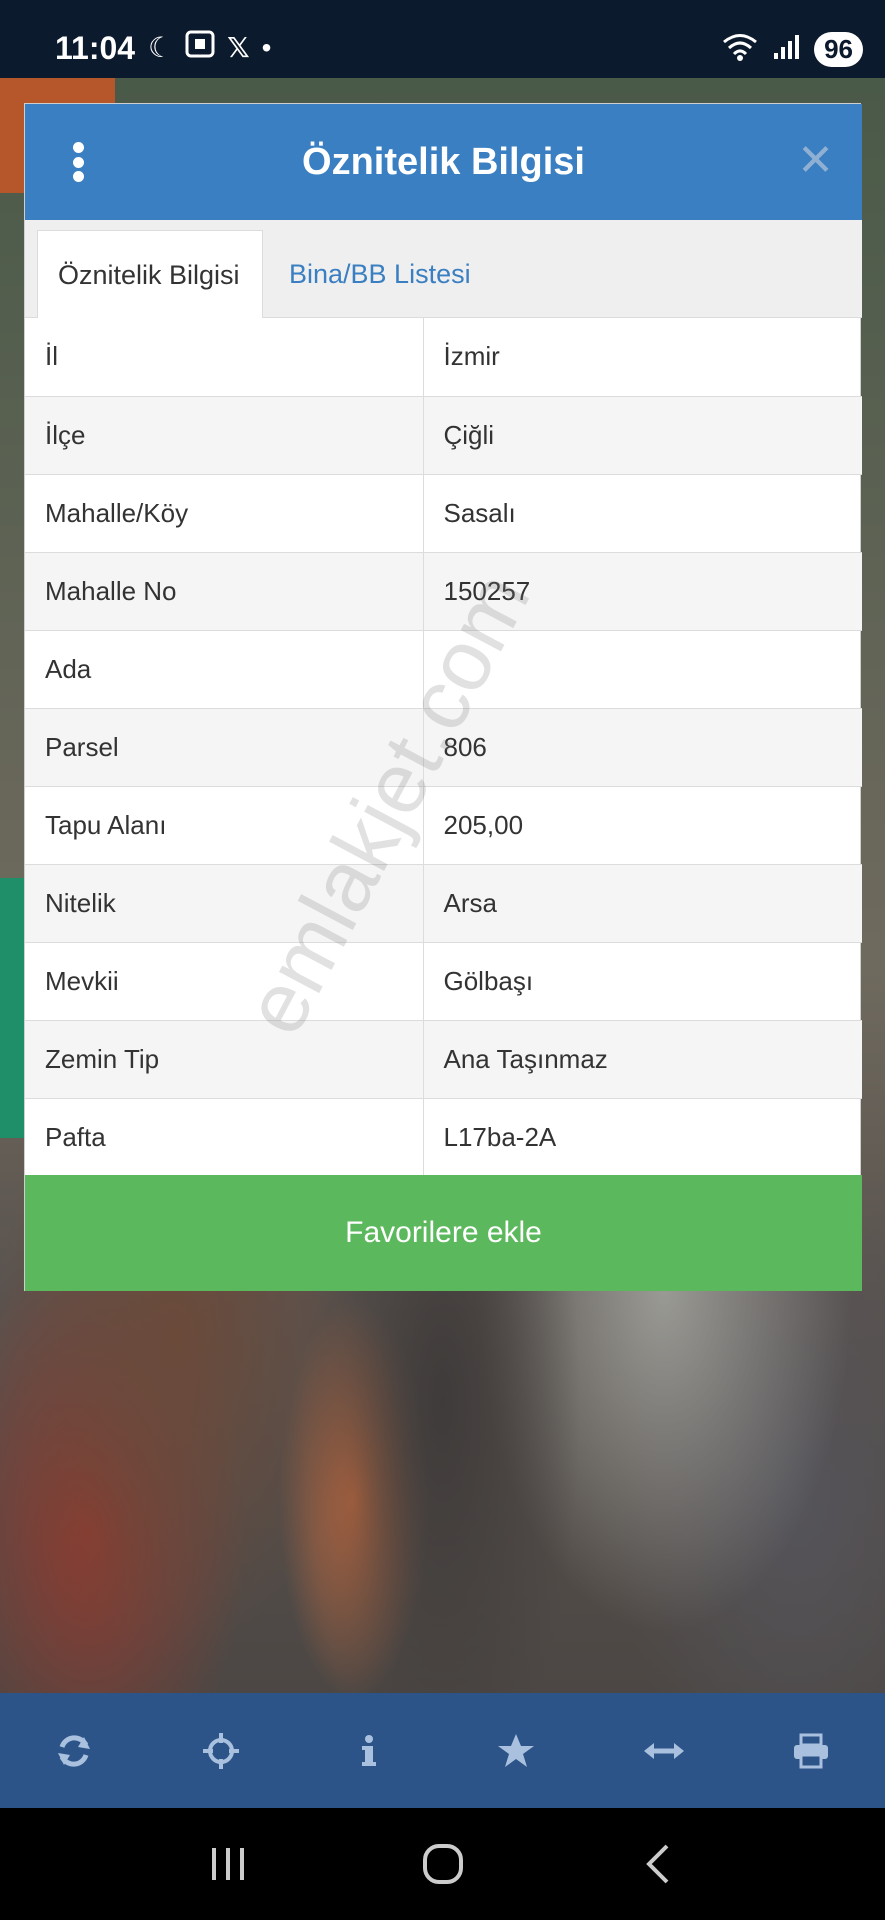 The width and height of the screenshot is (885, 1920). I want to click on tab-attribute-info: Öznitelik Bilgisi, so click(150, 274).